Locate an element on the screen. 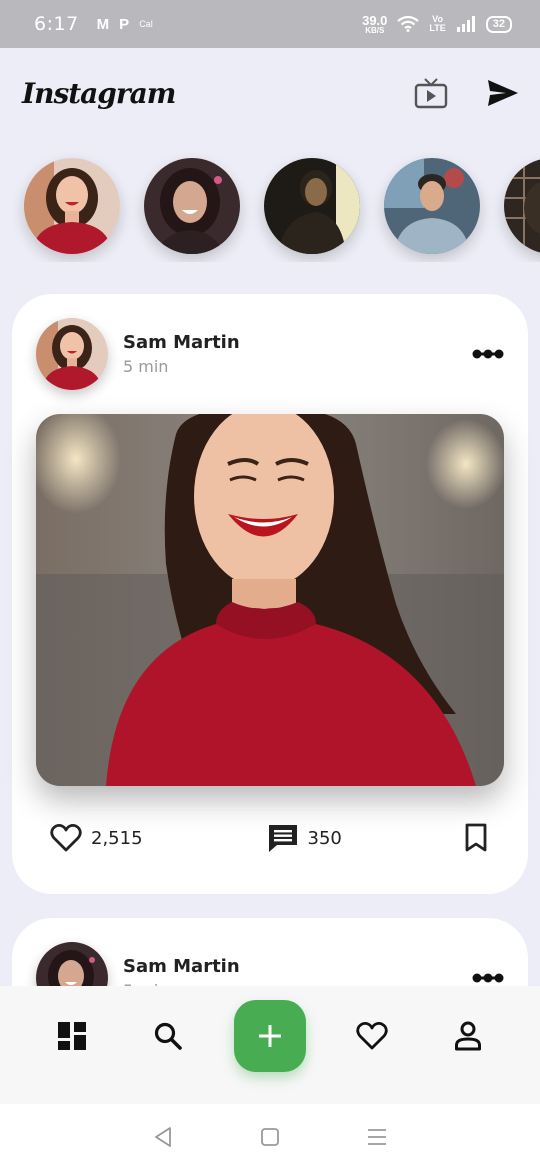 The image size is (540, 1170). volte-indicator: Vo LTE is located at coordinates (437, 24).